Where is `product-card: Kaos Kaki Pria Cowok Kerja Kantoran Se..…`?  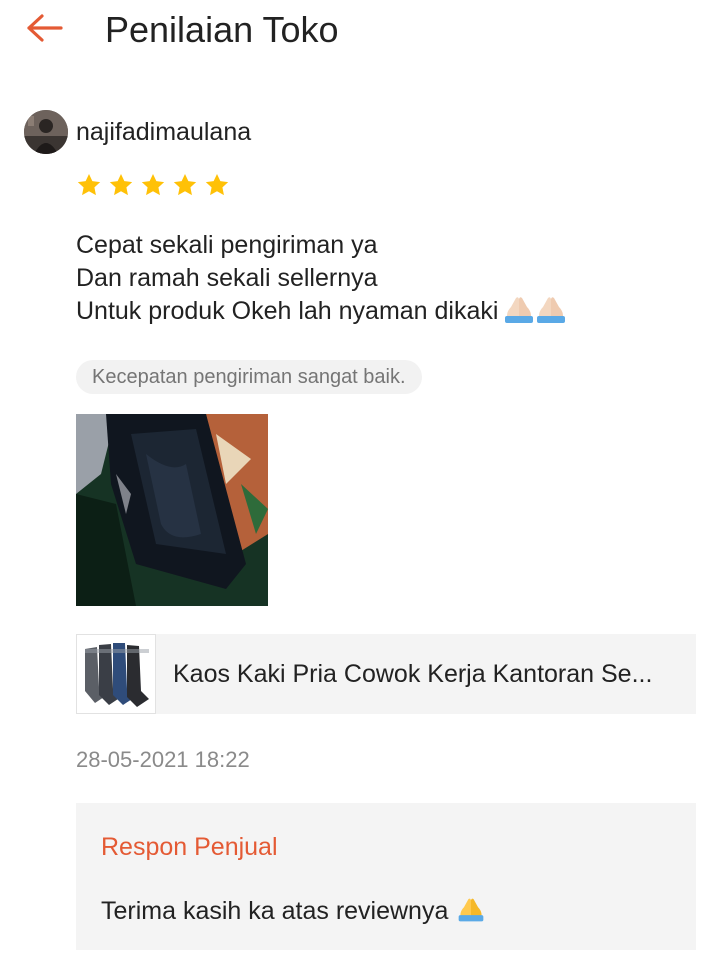
product-card: Kaos Kaki Pria Cowok Kerja Kantoran Se..… is located at coordinates (386, 674).